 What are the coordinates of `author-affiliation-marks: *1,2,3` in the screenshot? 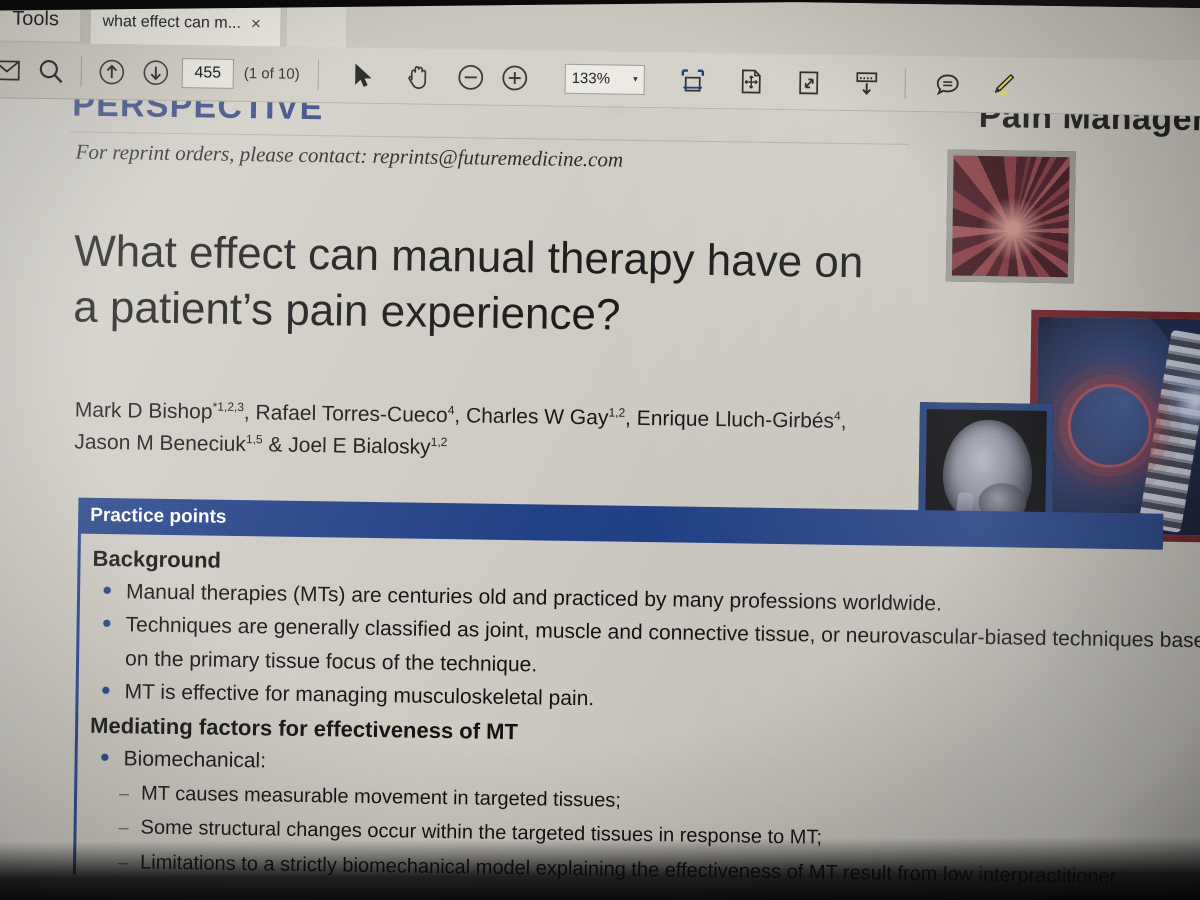 It's located at (228, 407).